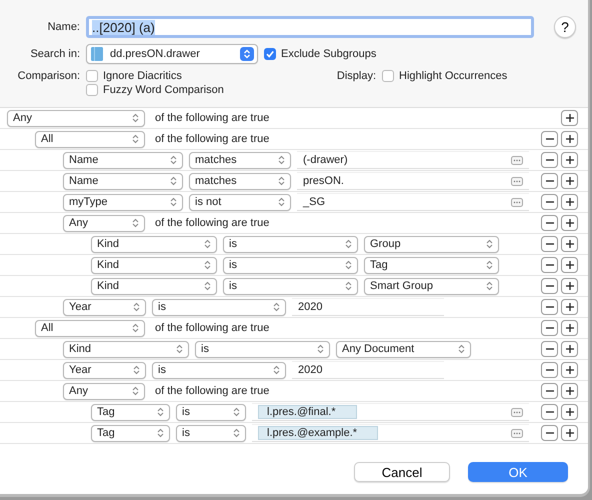 Image resolution: width=592 pixels, height=500 pixels. Describe the element at coordinates (189, 90) in the screenshot. I see `comparison-checkbox: Fuzzy Word Comparison` at that location.